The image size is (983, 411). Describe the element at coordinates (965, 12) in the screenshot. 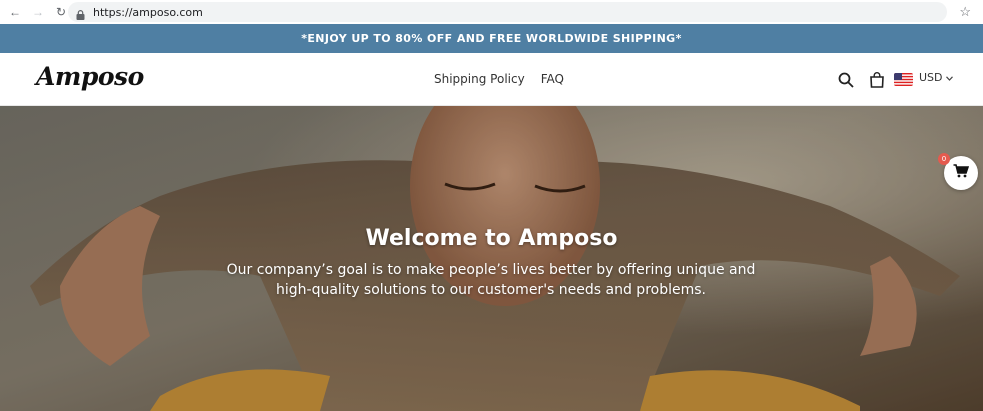

I see `star-icon: ☆` at that location.